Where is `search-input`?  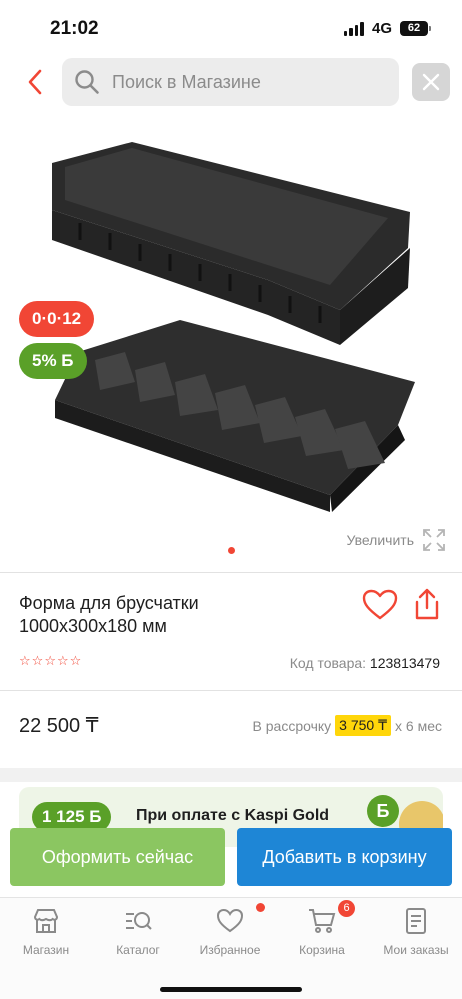 search-input is located at coordinates (252, 82).